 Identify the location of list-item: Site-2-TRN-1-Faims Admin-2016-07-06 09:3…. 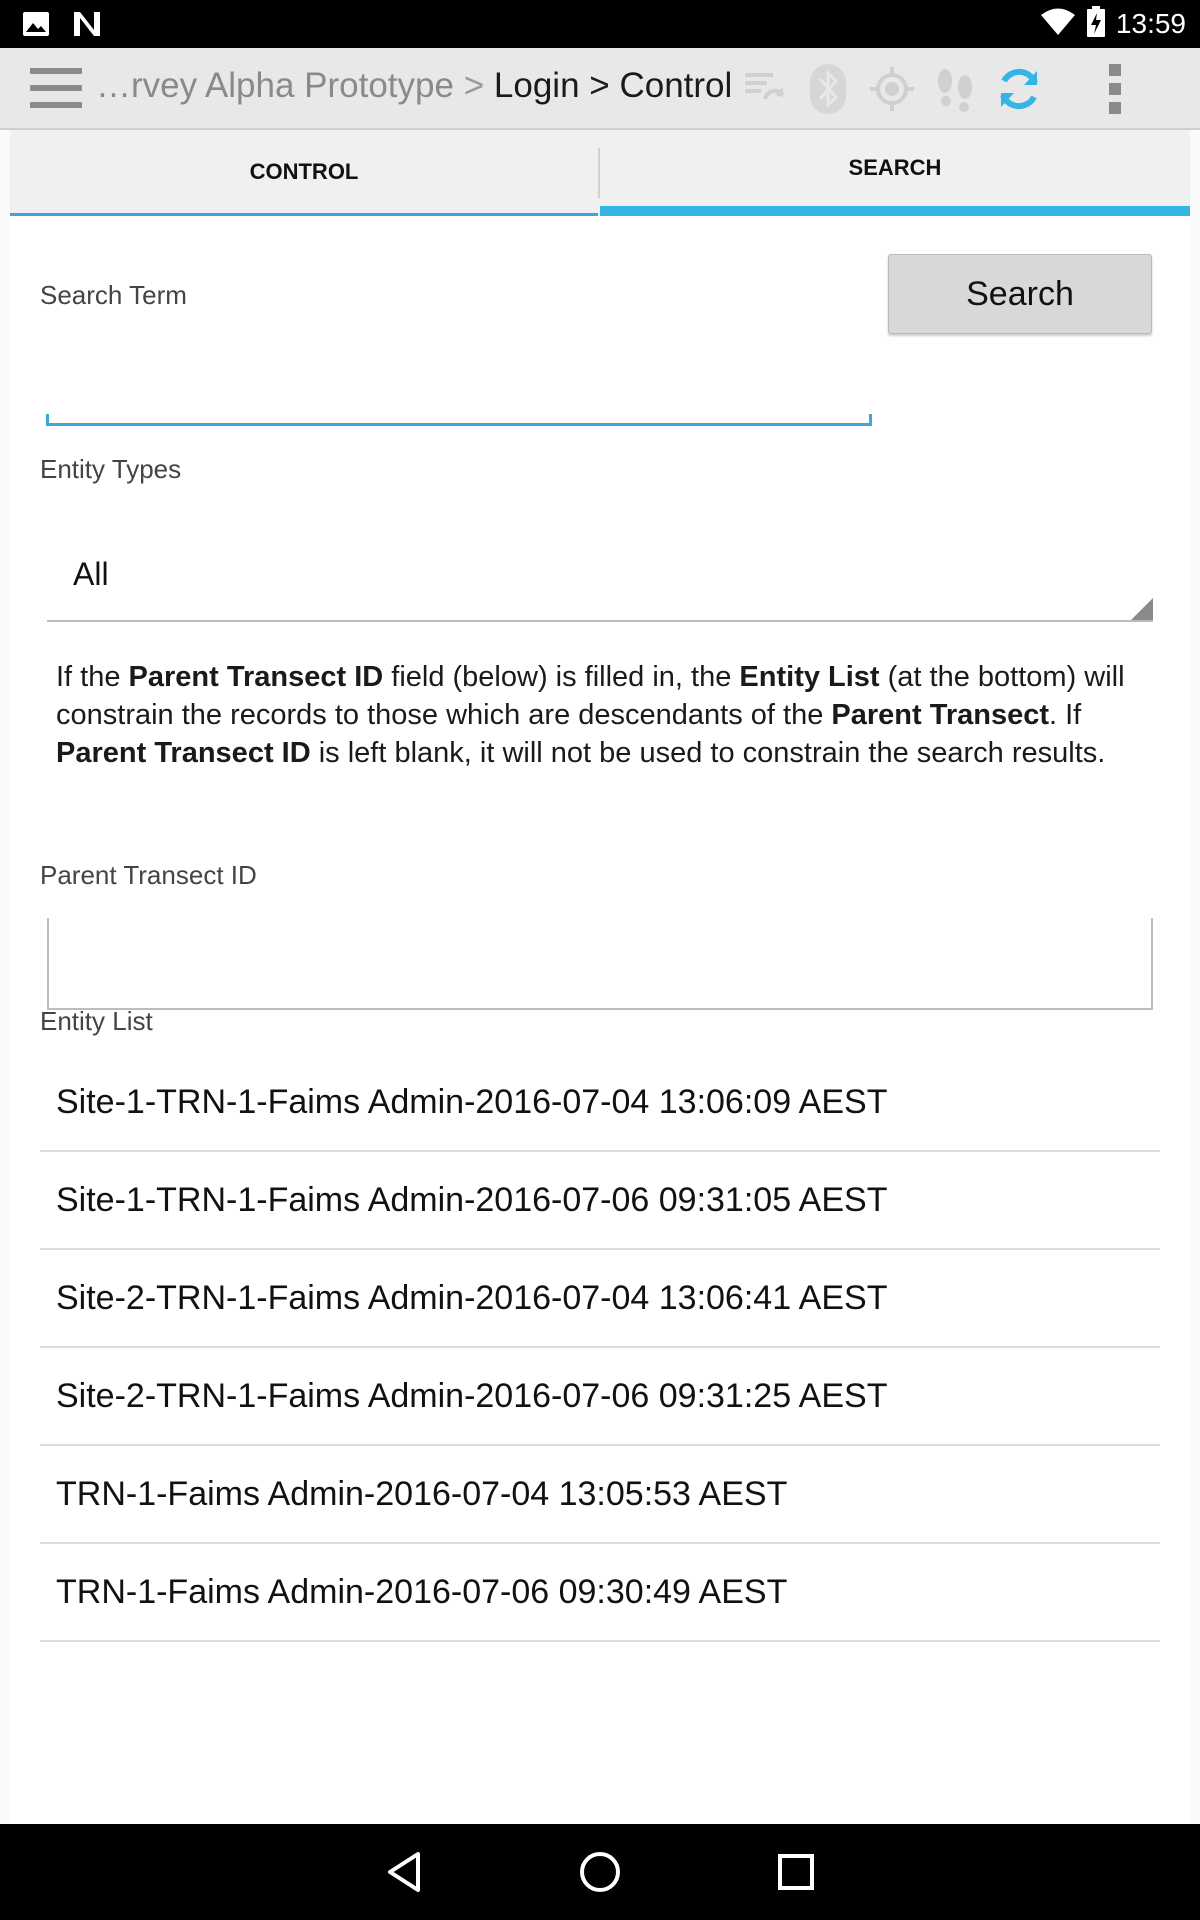
(600, 1397).